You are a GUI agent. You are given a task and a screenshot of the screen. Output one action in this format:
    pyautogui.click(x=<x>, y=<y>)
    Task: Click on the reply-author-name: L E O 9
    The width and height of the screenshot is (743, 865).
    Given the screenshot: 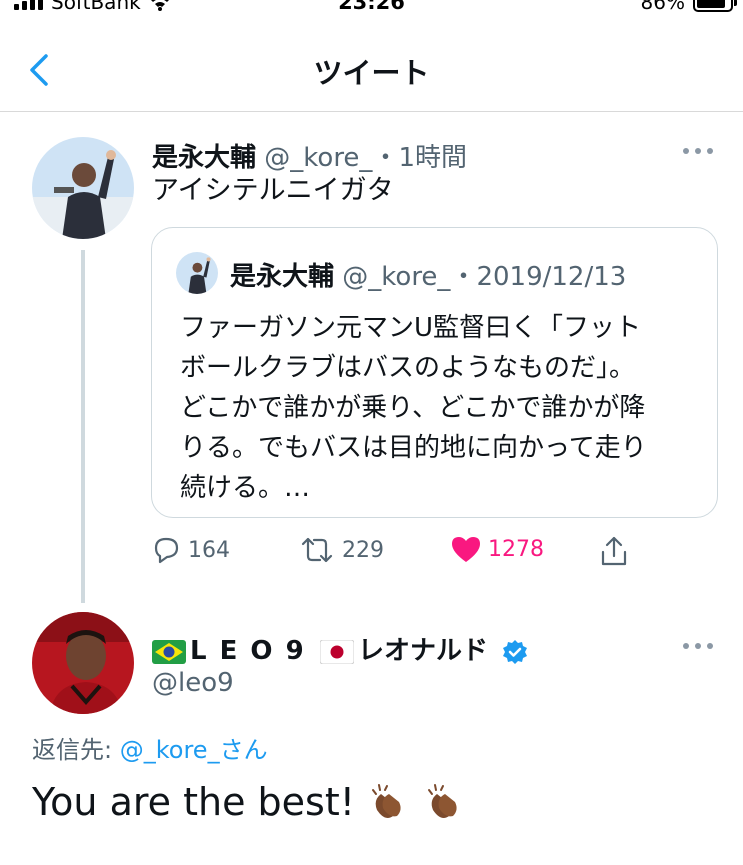 What is the action you would take?
    pyautogui.click(x=248, y=651)
    